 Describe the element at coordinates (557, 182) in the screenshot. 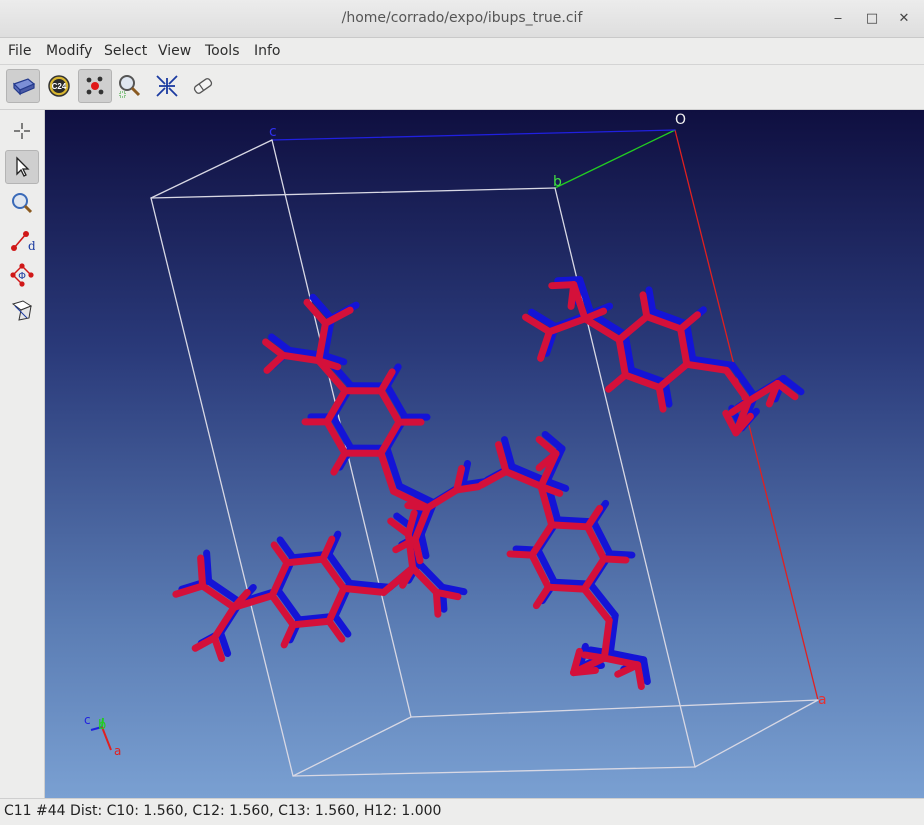

I see `cell-label-b: b` at that location.